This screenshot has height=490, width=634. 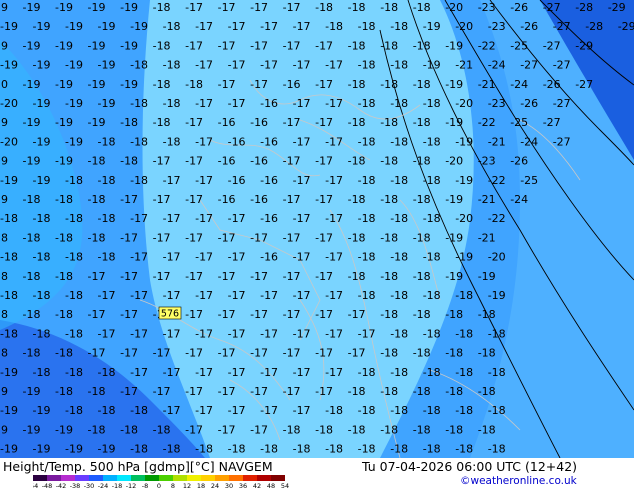 I want to click on temperature-label: -26, so click(x=529, y=26).